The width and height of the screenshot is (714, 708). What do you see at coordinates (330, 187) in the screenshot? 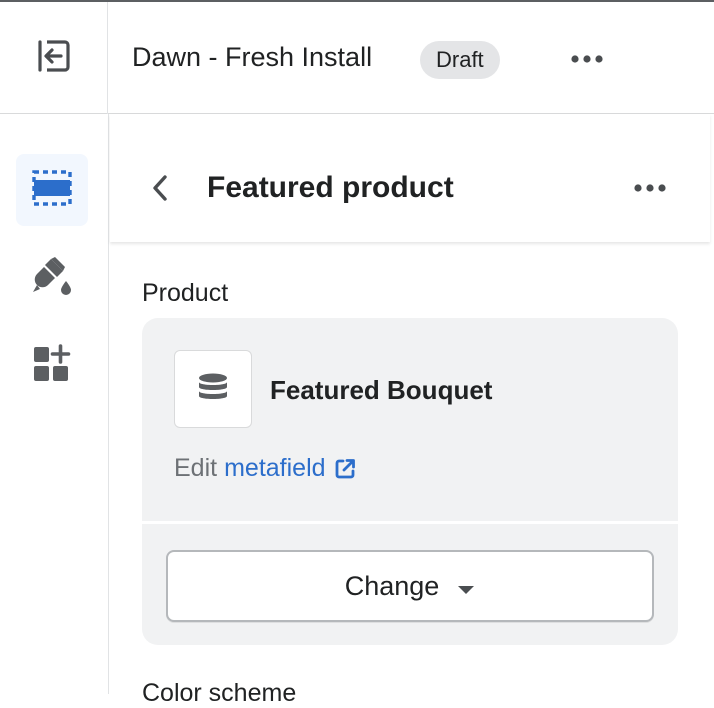
I see `panel-title: Featured product` at bounding box center [330, 187].